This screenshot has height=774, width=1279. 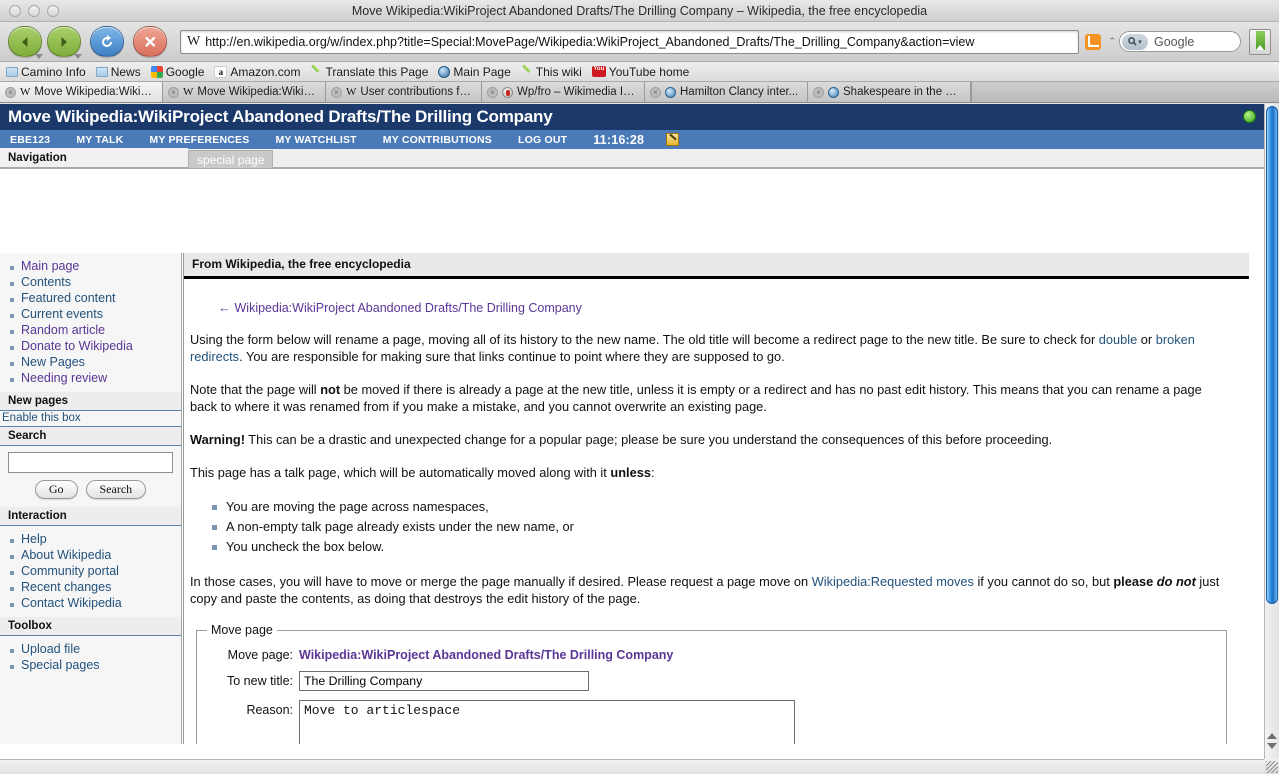 What do you see at coordinates (1180, 41) in the screenshot?
I see `search-input: ▾ Google` at bounding box center [1180, 41].